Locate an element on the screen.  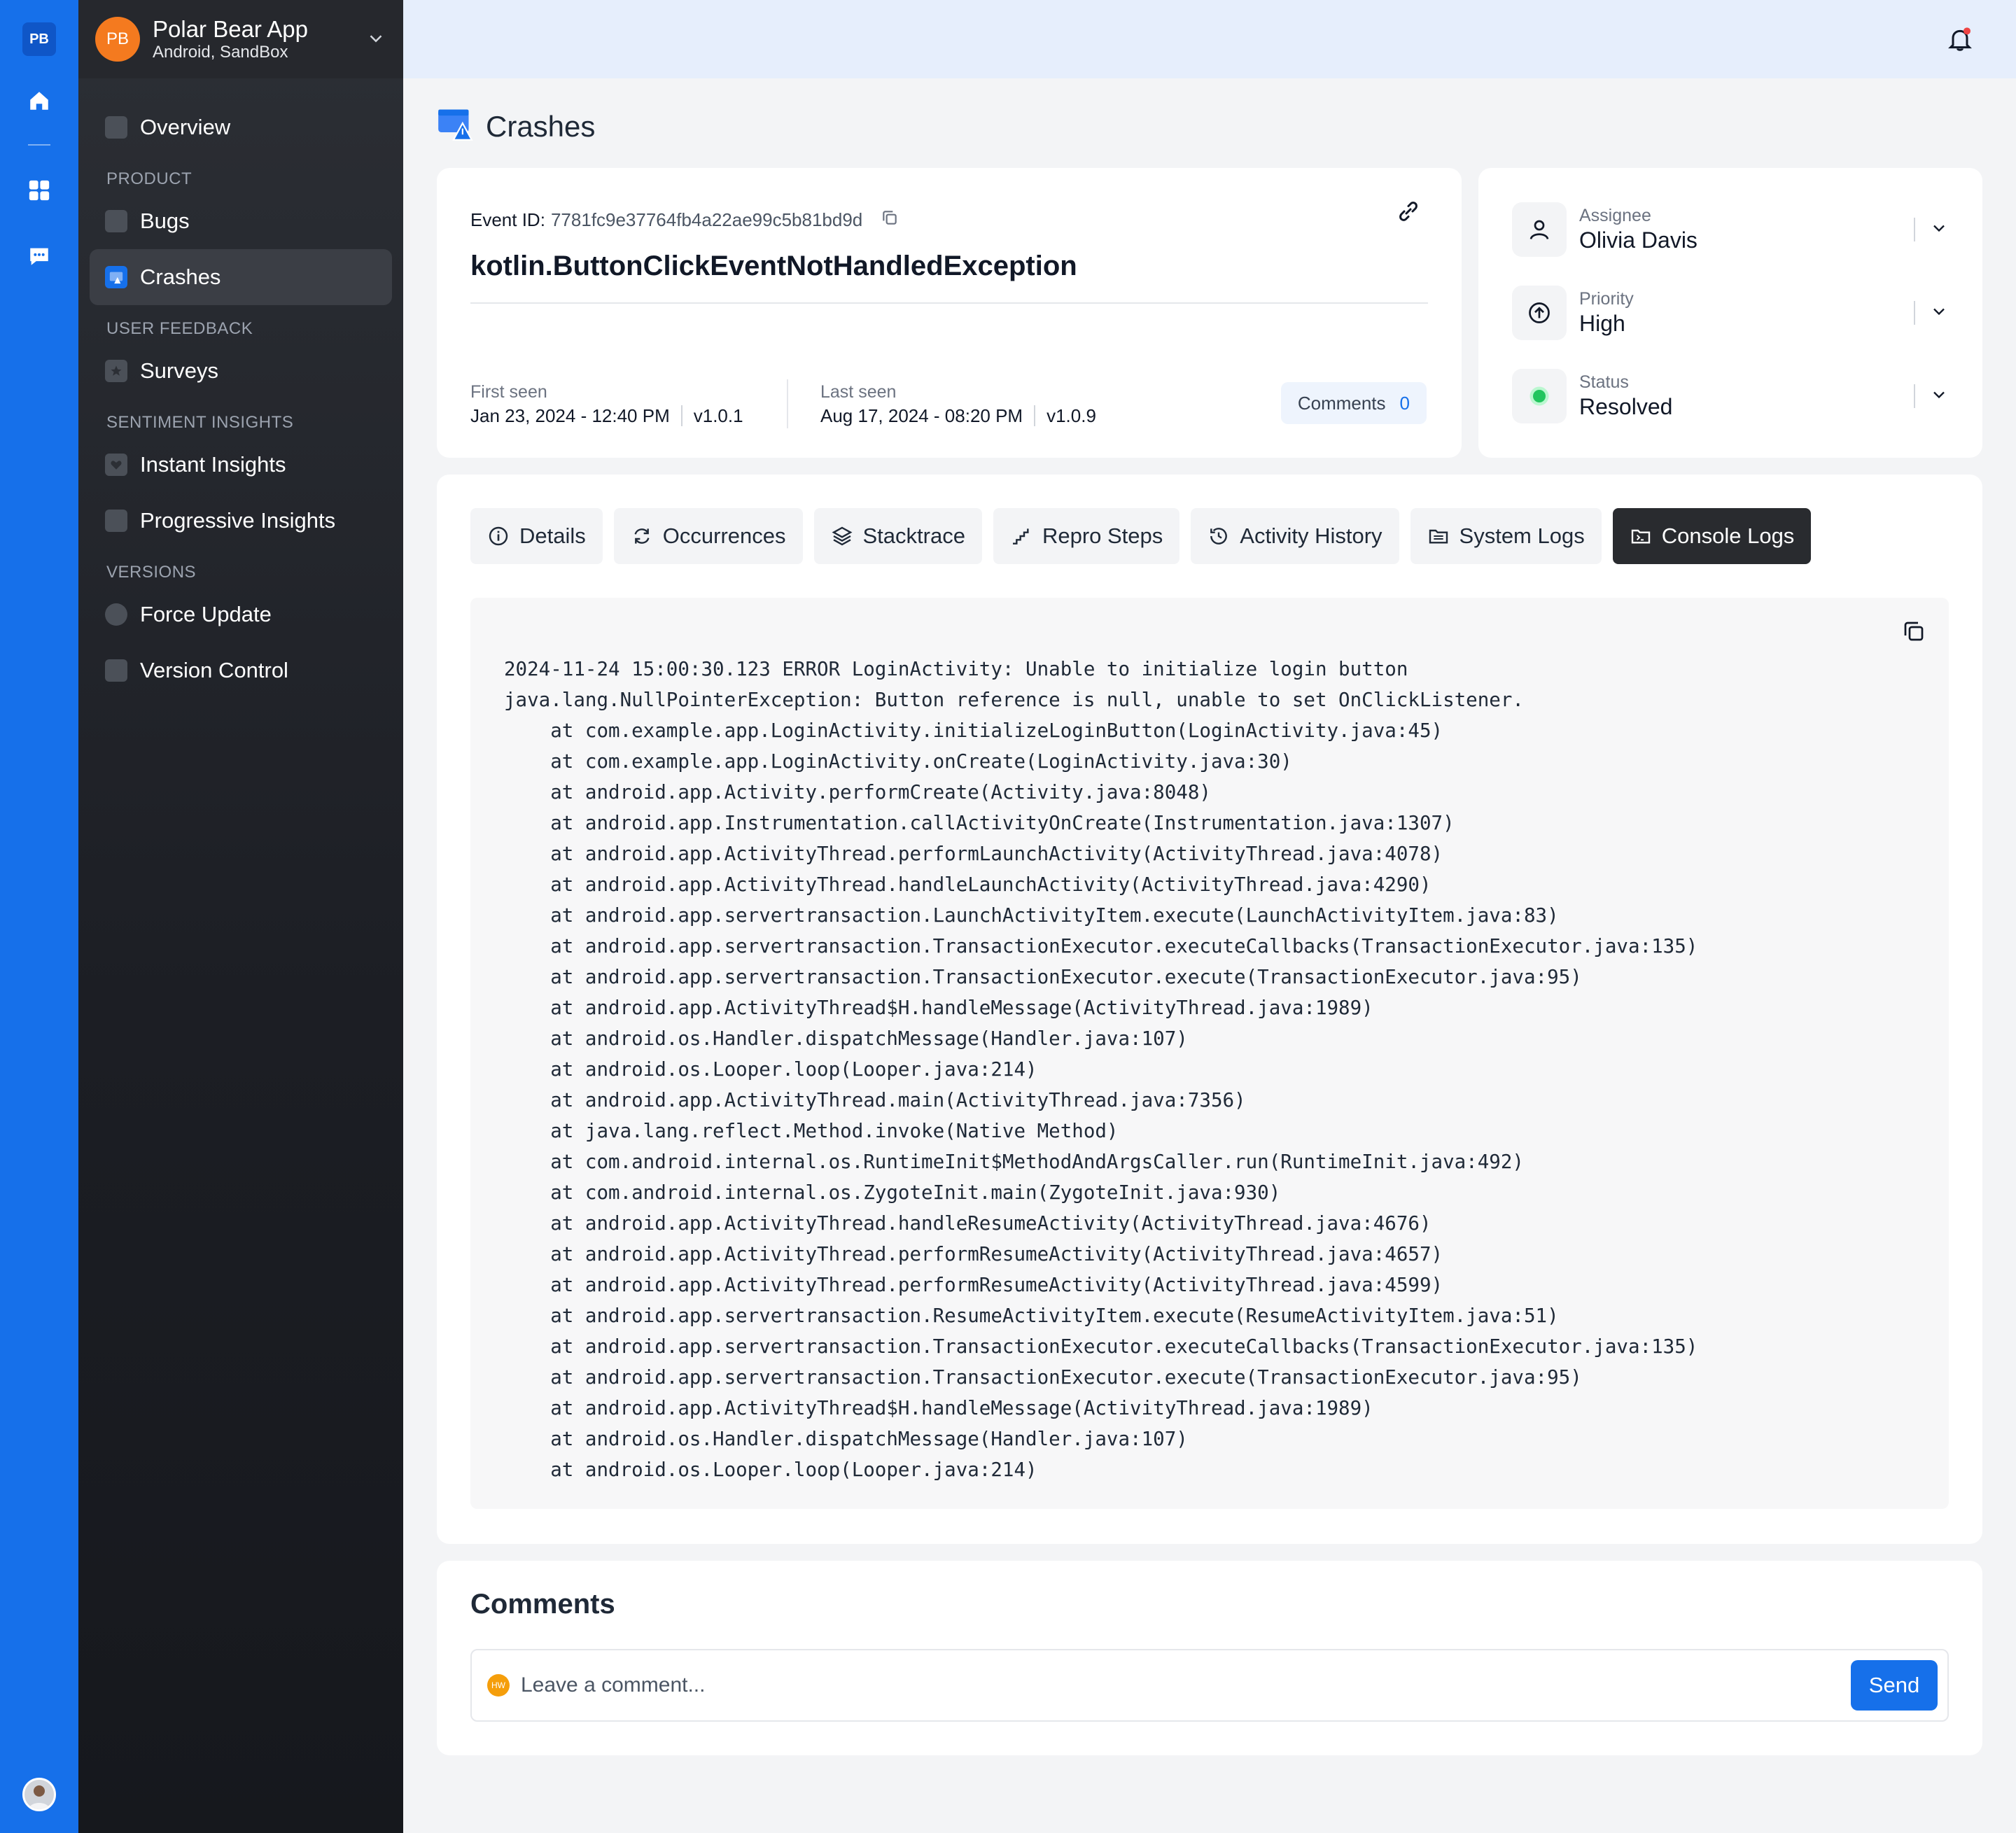
sidebar-item-label: Overview is located at coordinates (185, 127).